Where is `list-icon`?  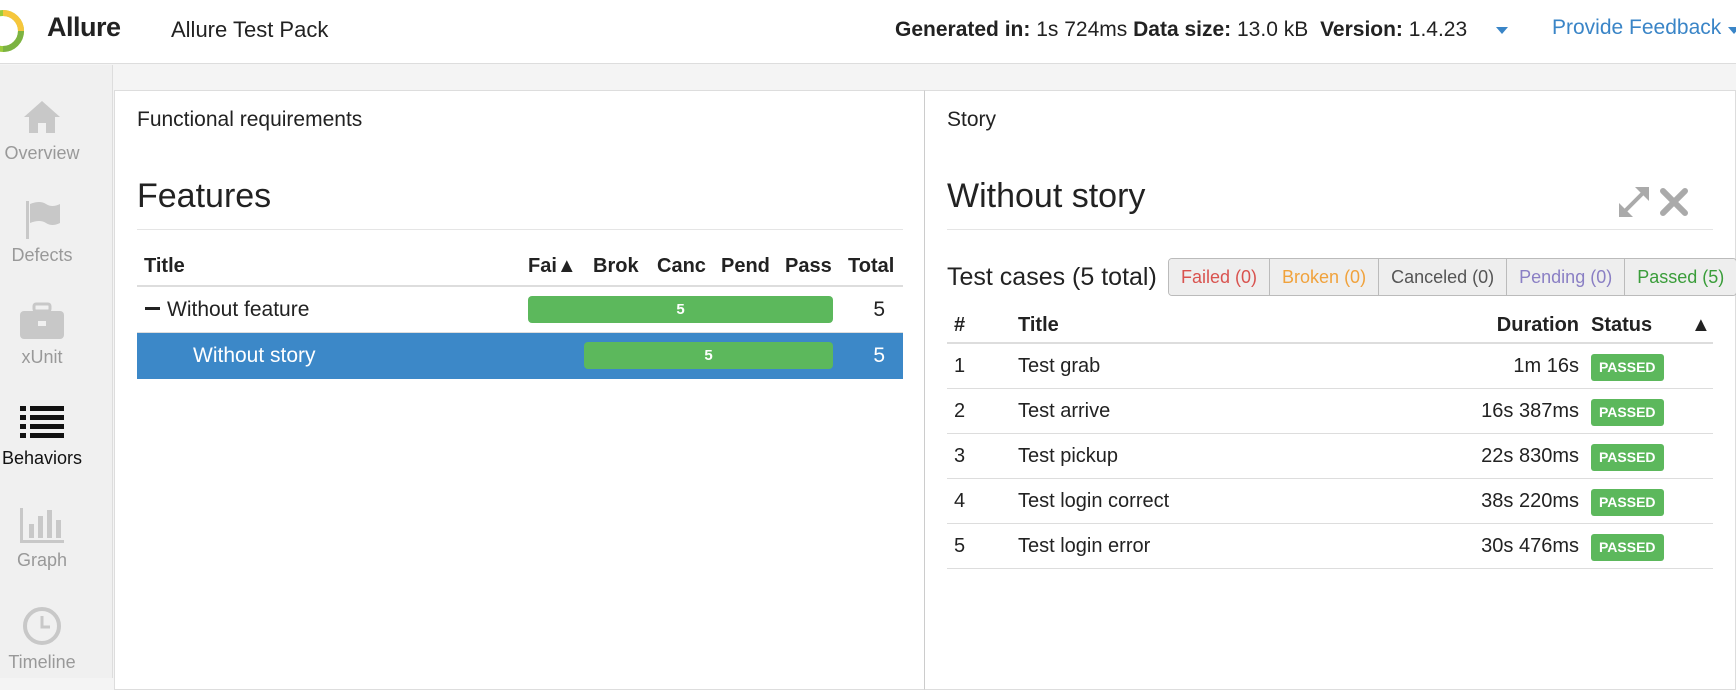
list-icon is located at coordinates (42, 422).